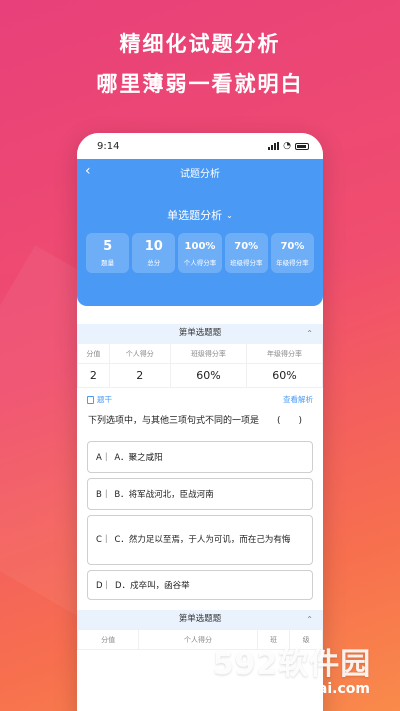  Describe the element at coordinates (153, 246) in the screenshot. I see `stat-value: 10` at that location.